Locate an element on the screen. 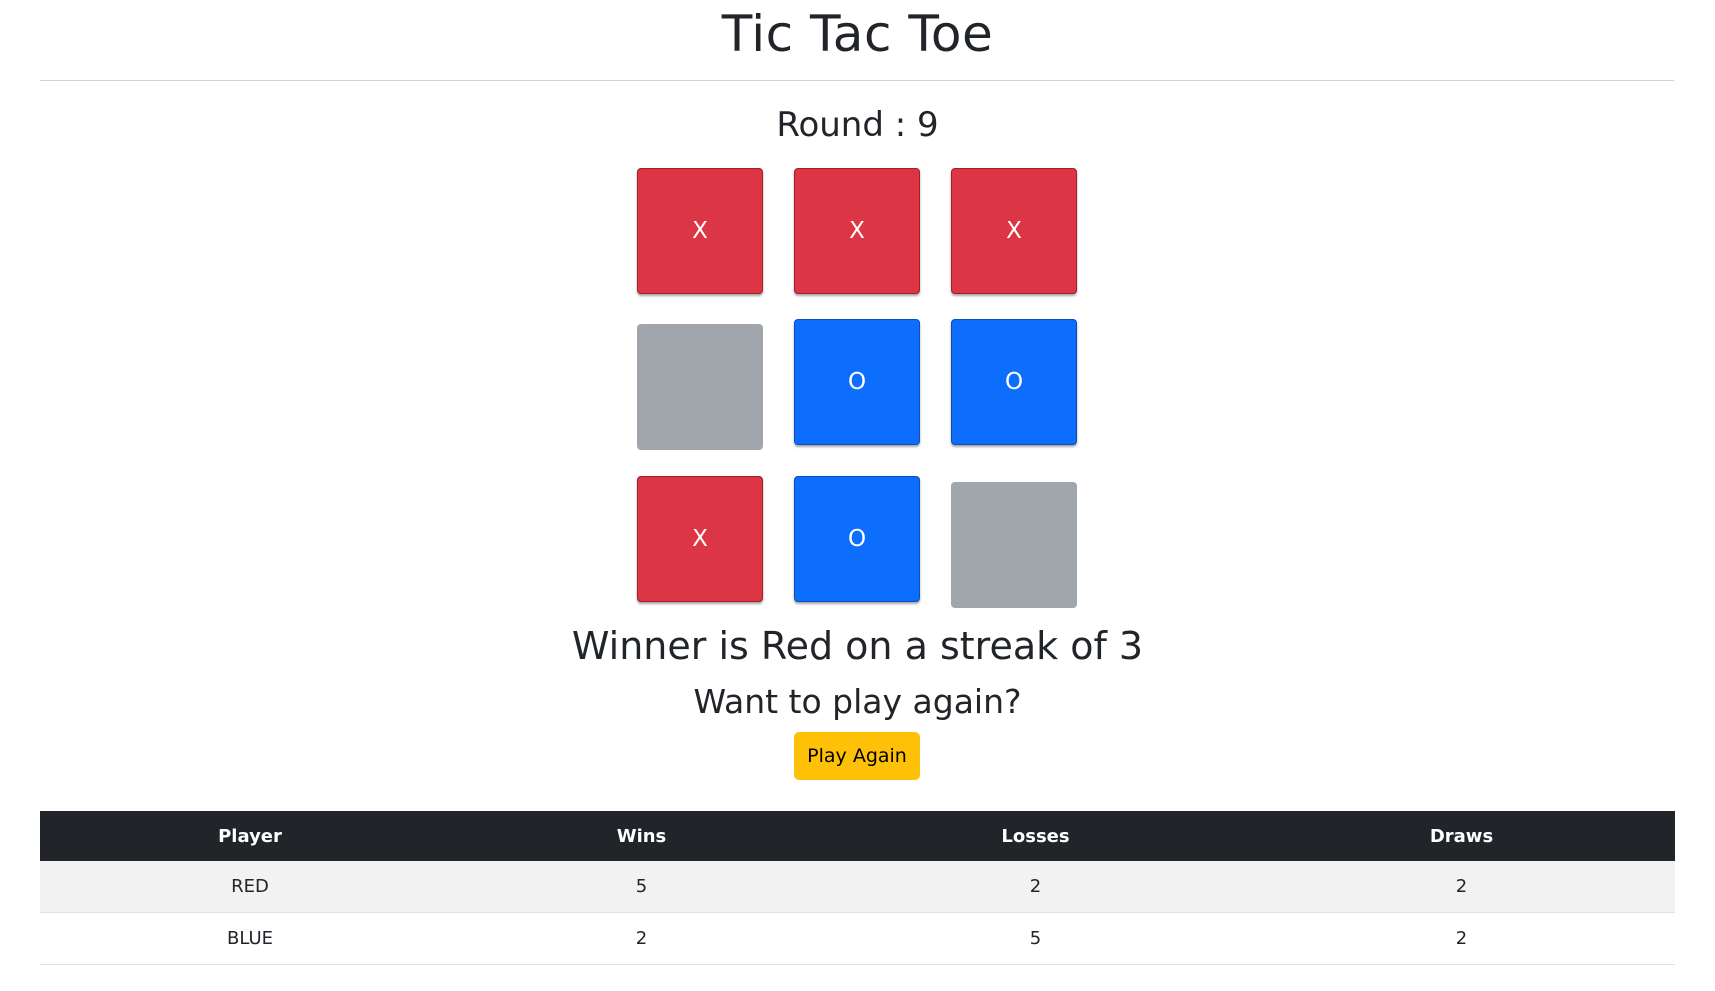 The width and height of the screenshot is (1715, 991). table-row: BLUE 2 5 2 is located at coordinates (857, 938).